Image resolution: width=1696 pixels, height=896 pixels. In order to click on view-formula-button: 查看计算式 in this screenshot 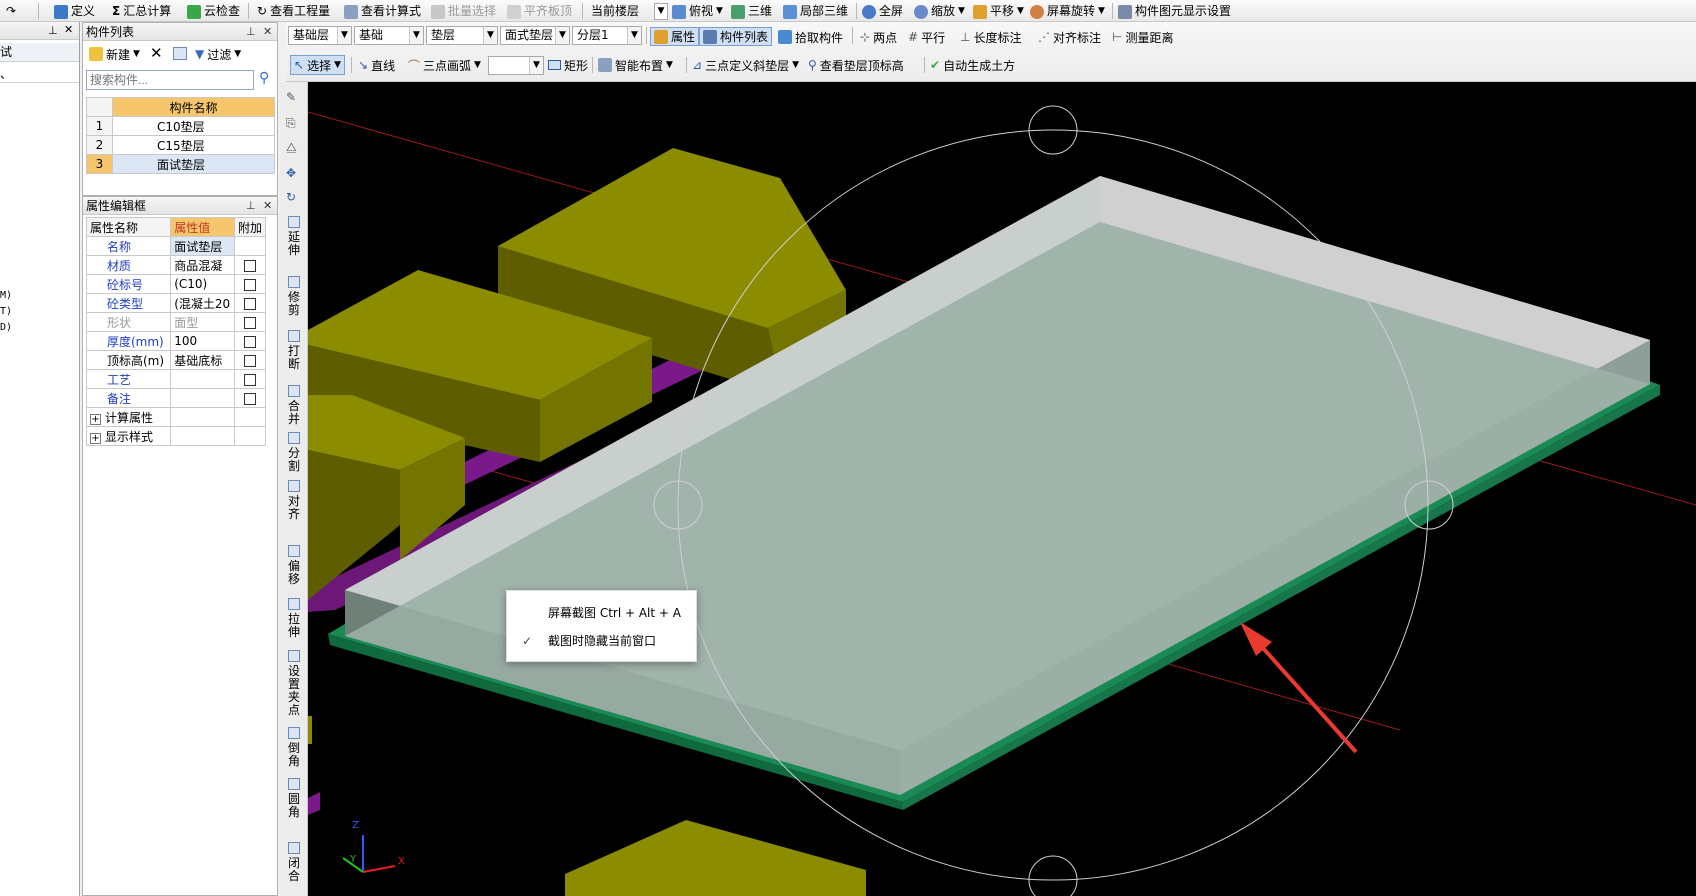, I will do `click(382, 11)`.